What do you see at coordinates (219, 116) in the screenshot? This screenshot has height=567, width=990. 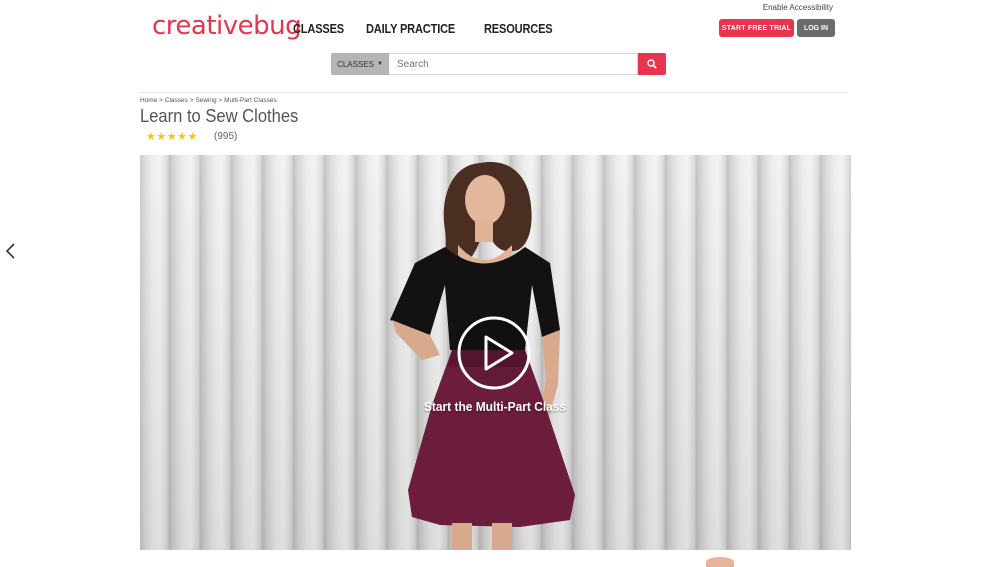 I see `page-title: Learn to Sew Clothes` at bounding box center [219, 116].